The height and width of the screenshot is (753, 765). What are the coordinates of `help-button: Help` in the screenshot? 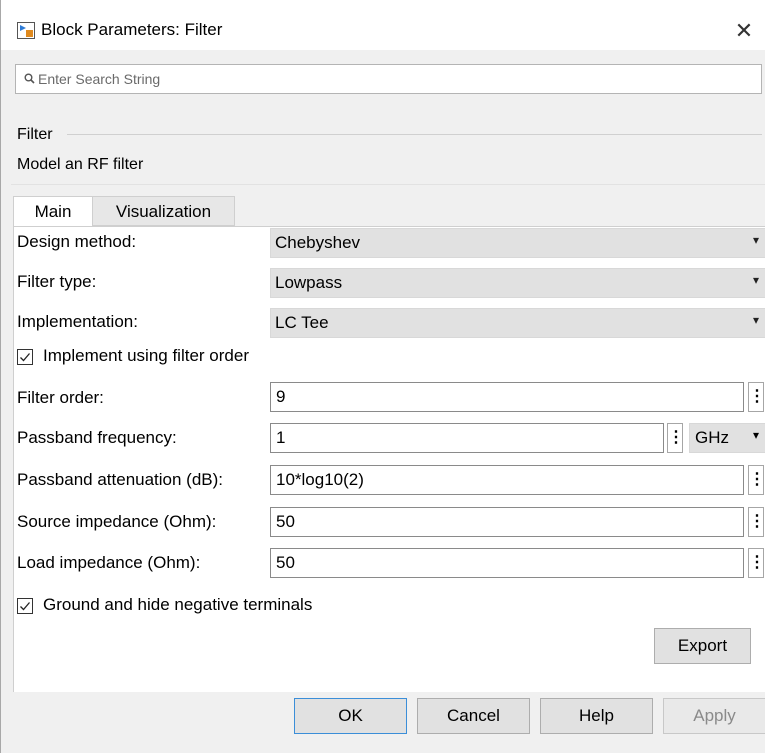 It's located at (596, 716).